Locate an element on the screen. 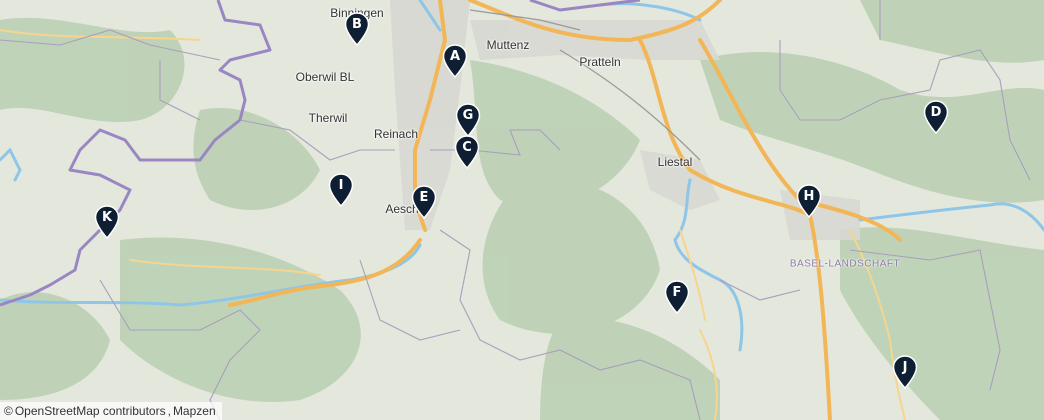  map-marker-h: H is located at coordinates (809, 201).